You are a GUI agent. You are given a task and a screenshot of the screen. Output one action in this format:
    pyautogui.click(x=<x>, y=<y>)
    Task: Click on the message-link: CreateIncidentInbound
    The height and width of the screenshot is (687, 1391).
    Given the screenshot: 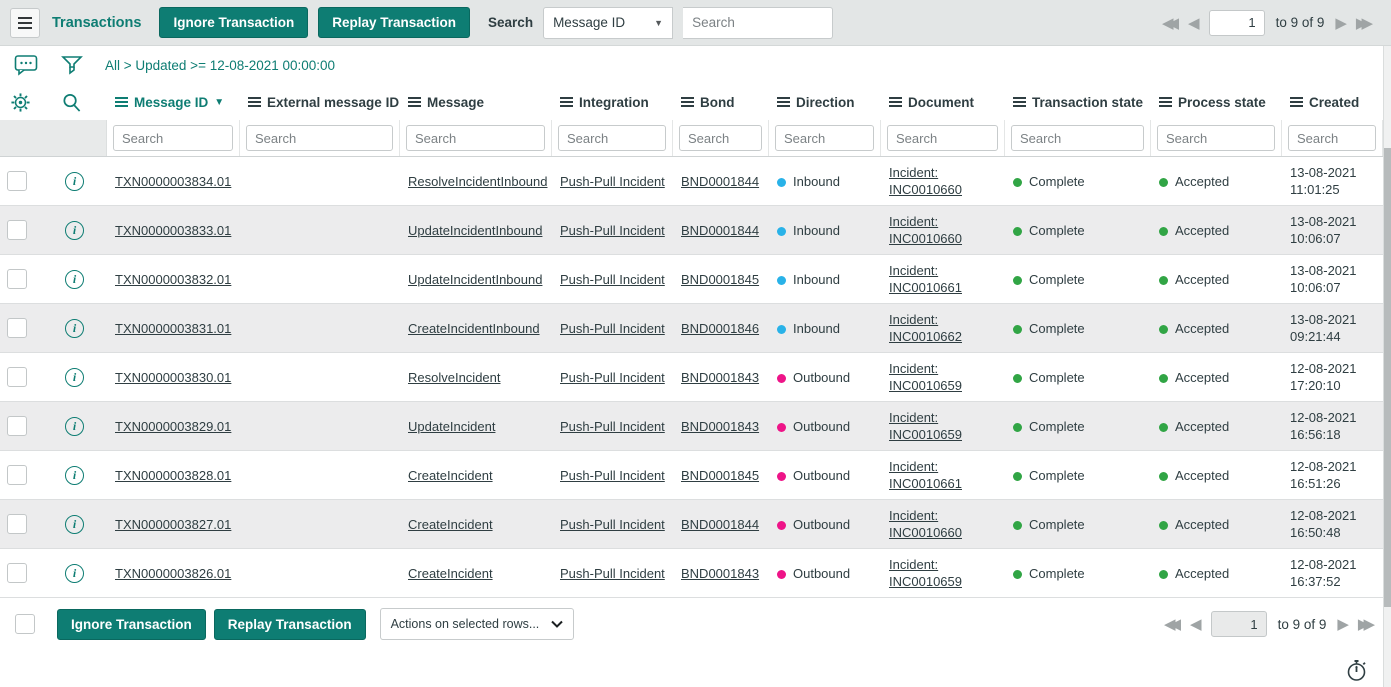 What is the action you would take?
    pyautogui.click(x=474, y=328)
    